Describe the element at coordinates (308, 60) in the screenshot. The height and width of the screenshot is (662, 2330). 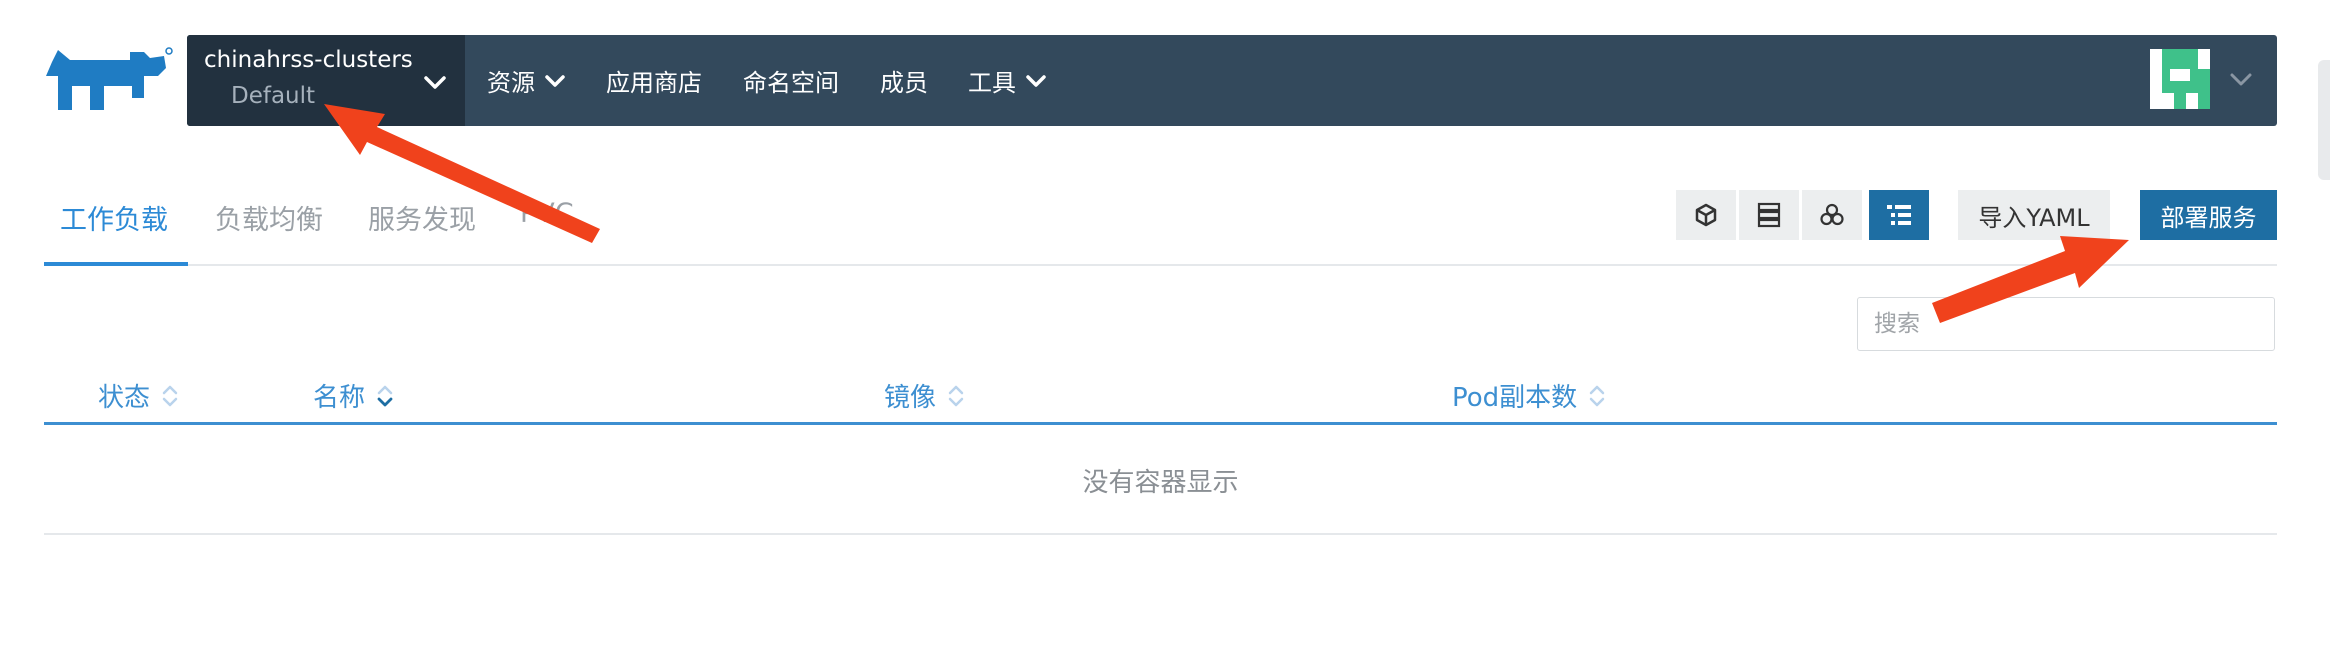
I see `cluster-name: chinahrss-clusters` at that location.